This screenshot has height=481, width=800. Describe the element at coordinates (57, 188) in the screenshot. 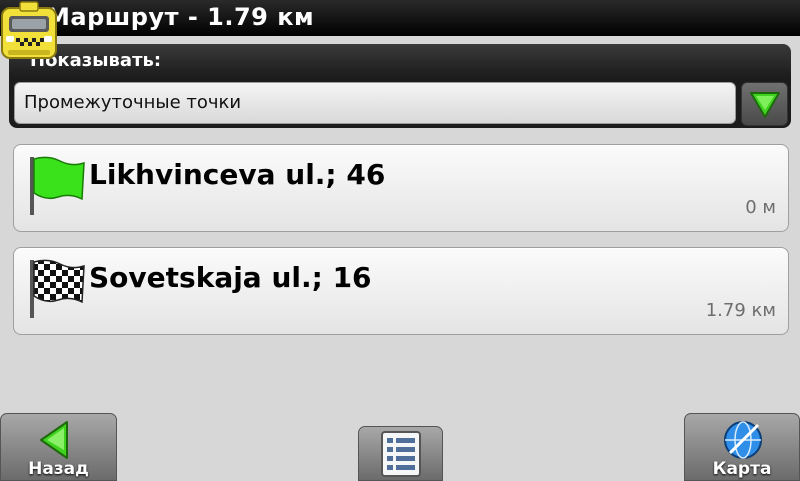

I see `green-flag-icon` at that location.